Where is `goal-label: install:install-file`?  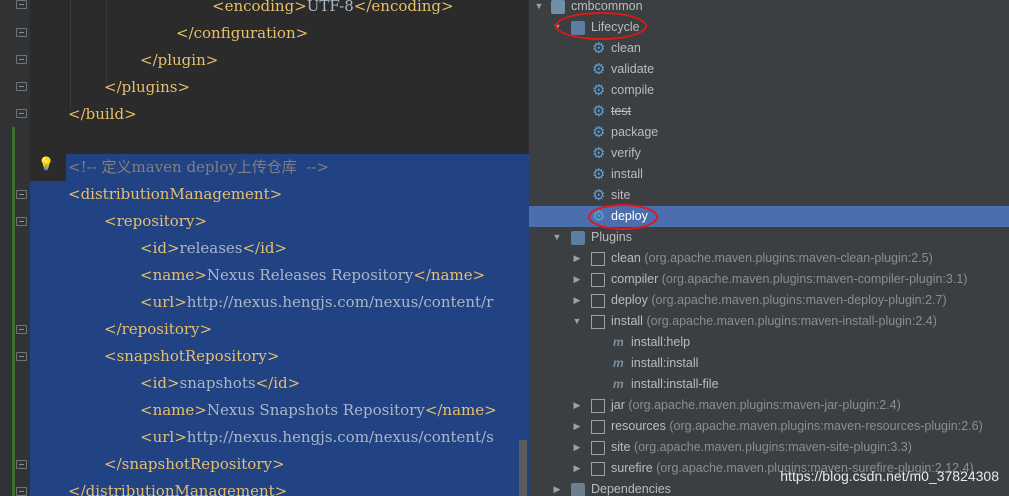 goal-label: install:install-file is located at coordinates (675, 384).